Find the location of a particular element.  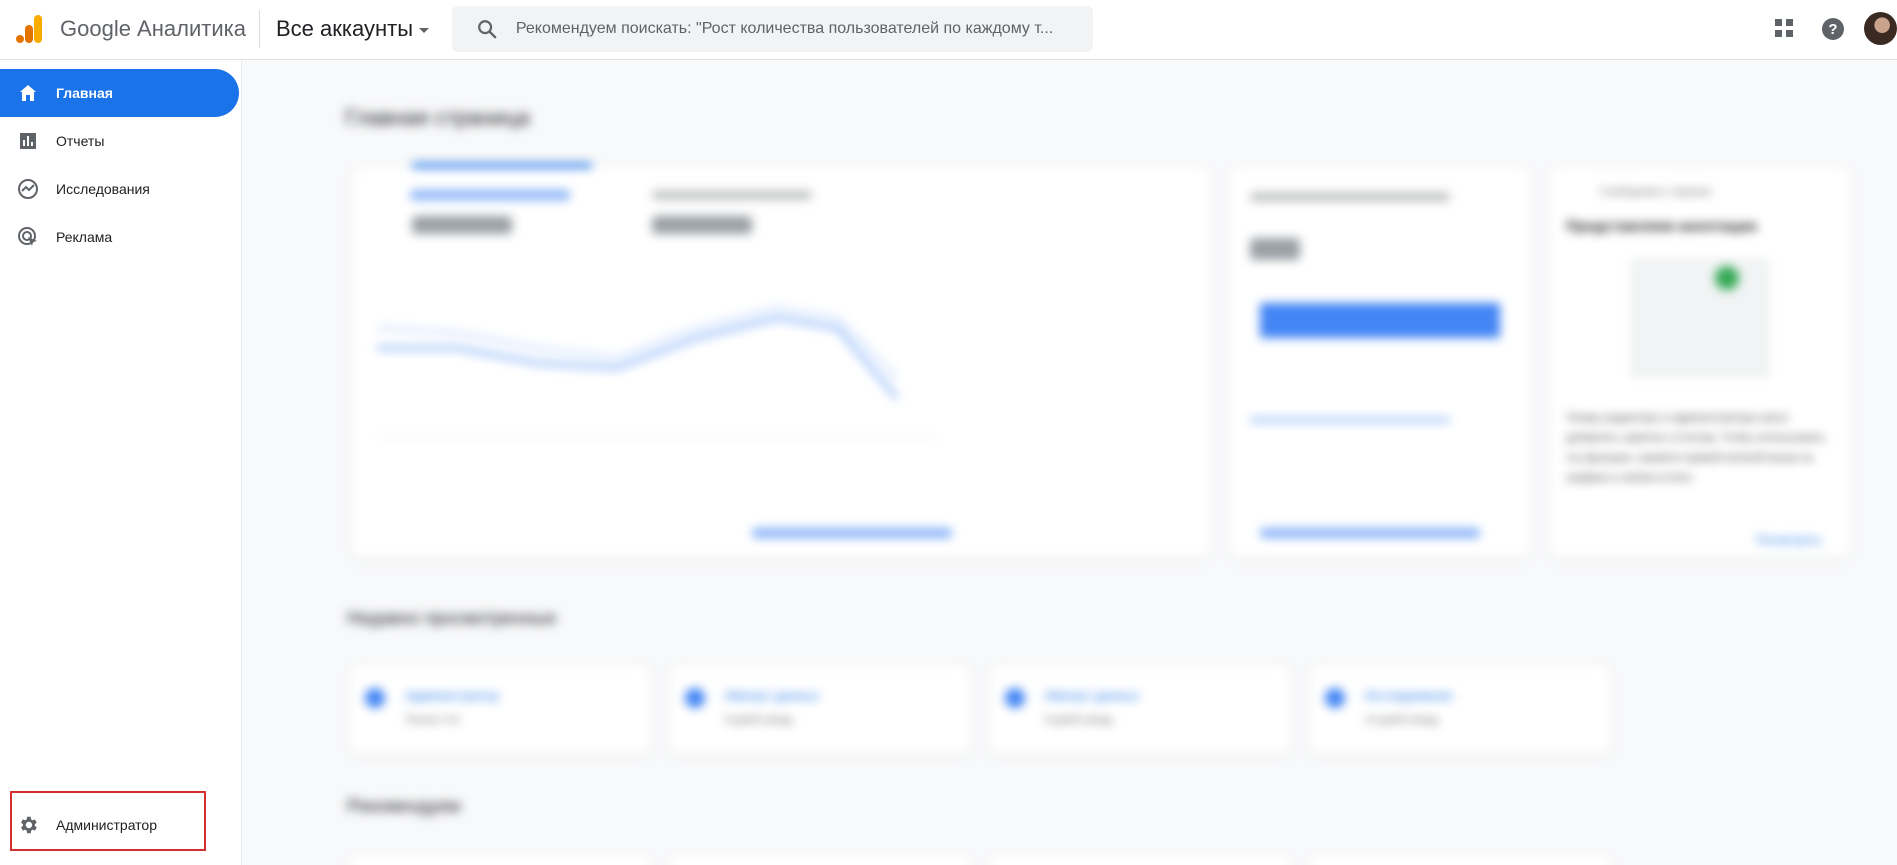

realtime-title is located at coordinates (1350, 197).